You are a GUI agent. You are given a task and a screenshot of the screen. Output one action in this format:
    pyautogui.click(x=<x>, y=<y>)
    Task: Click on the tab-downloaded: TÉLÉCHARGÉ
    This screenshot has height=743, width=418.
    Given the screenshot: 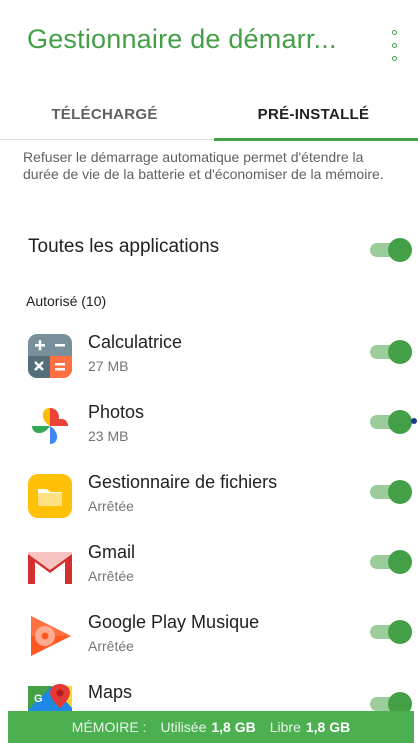 What is the action you would take?
    pyautogui.click(x=104, y=114)
    